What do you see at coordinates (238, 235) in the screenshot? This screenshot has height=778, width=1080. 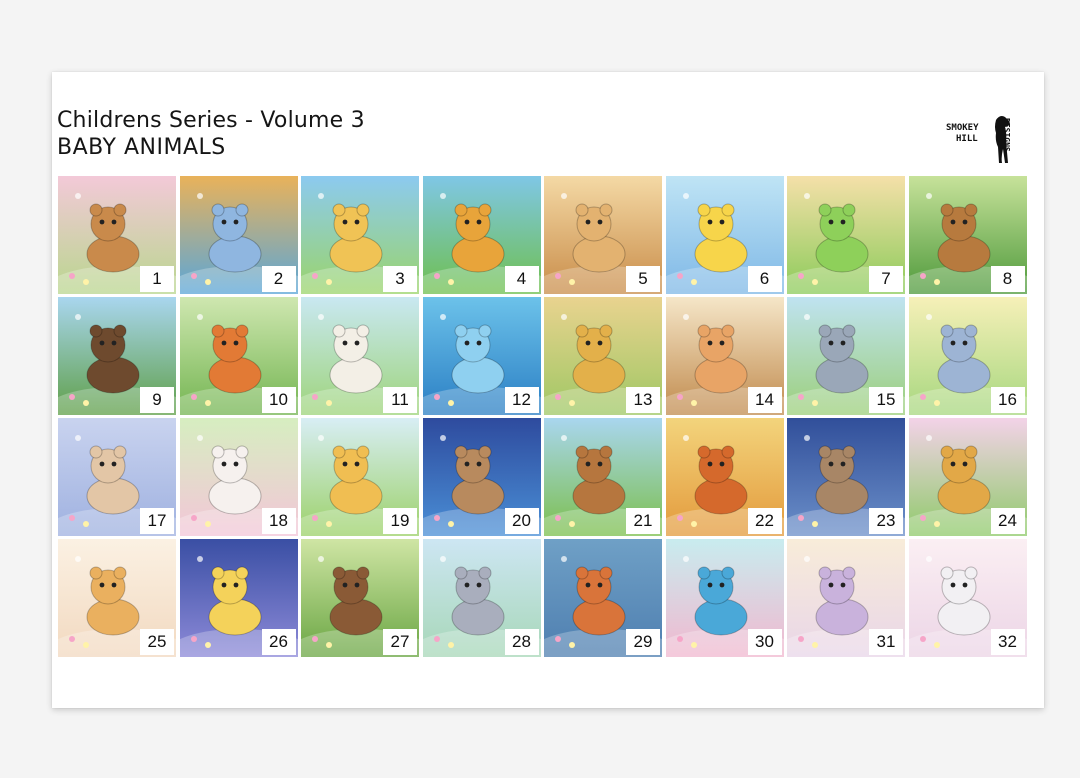 I see `art-tile: 2` at bounding box center [238, 235].